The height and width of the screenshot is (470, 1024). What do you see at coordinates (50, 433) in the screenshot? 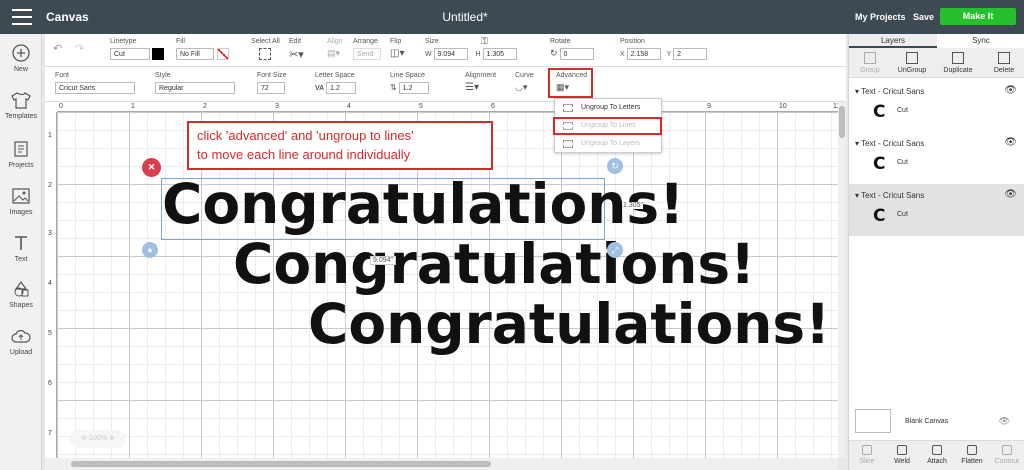
I see `ruler-tick: 7` at bounding box center [50, 433].